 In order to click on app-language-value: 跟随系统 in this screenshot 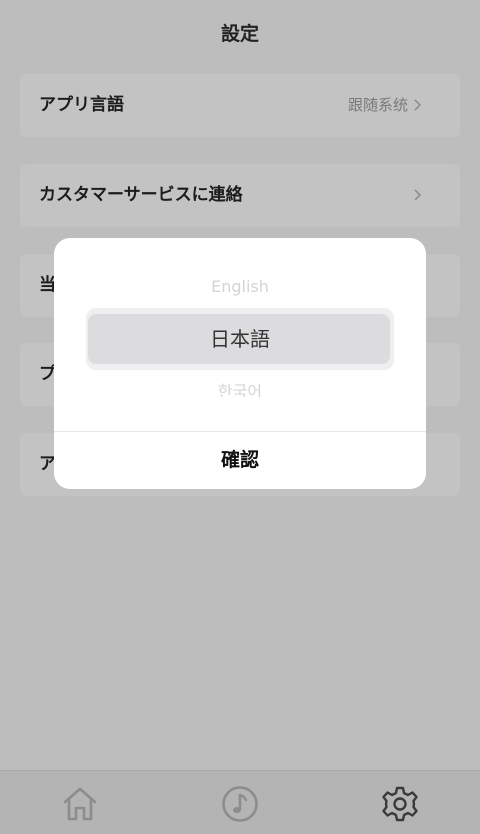, I will do `click(377, 105)`.